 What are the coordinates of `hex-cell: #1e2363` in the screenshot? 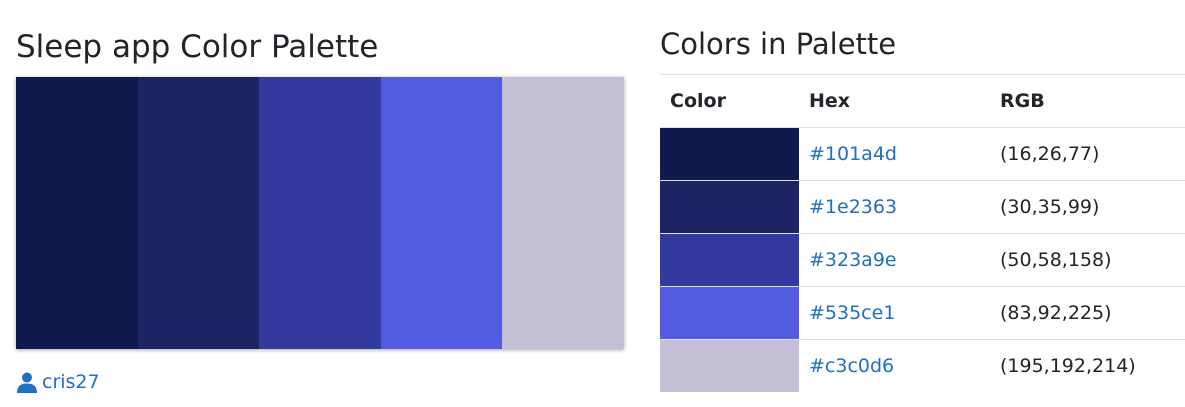 It's located at (894, 207).